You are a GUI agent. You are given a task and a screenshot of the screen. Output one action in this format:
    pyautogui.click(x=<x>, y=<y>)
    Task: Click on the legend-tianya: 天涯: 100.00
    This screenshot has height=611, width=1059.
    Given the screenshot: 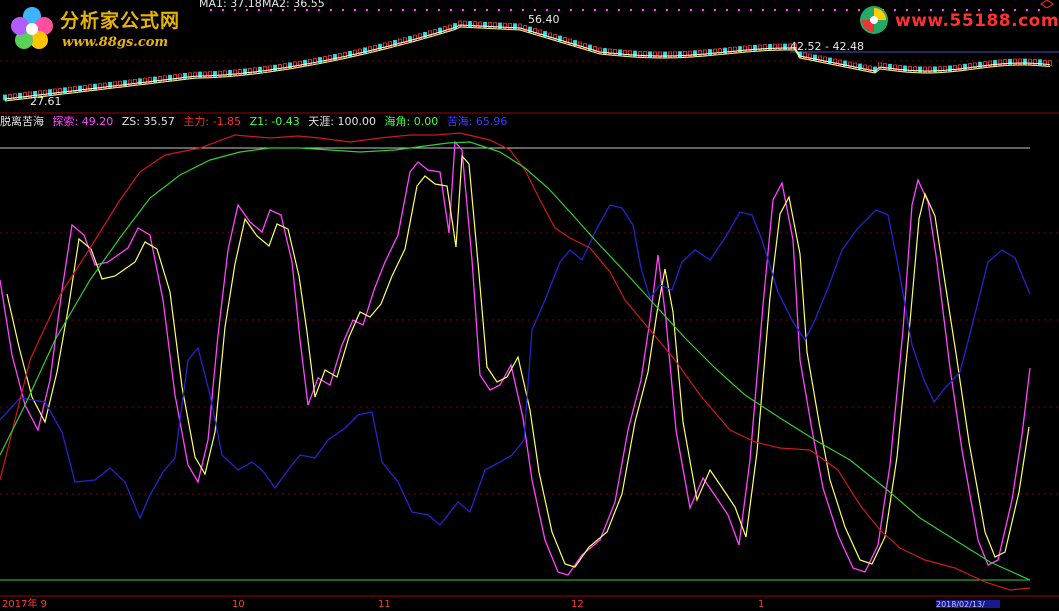 What is the action you would take?
    pyautogui.click(x=342, y=121)
    